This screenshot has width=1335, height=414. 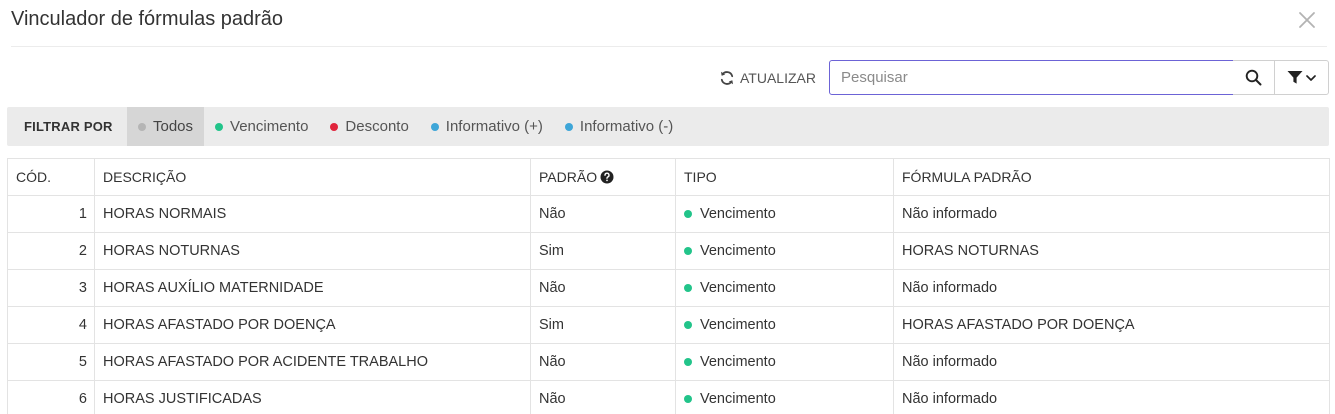 I want to click on close-icon, so click(x=1307, y=20).